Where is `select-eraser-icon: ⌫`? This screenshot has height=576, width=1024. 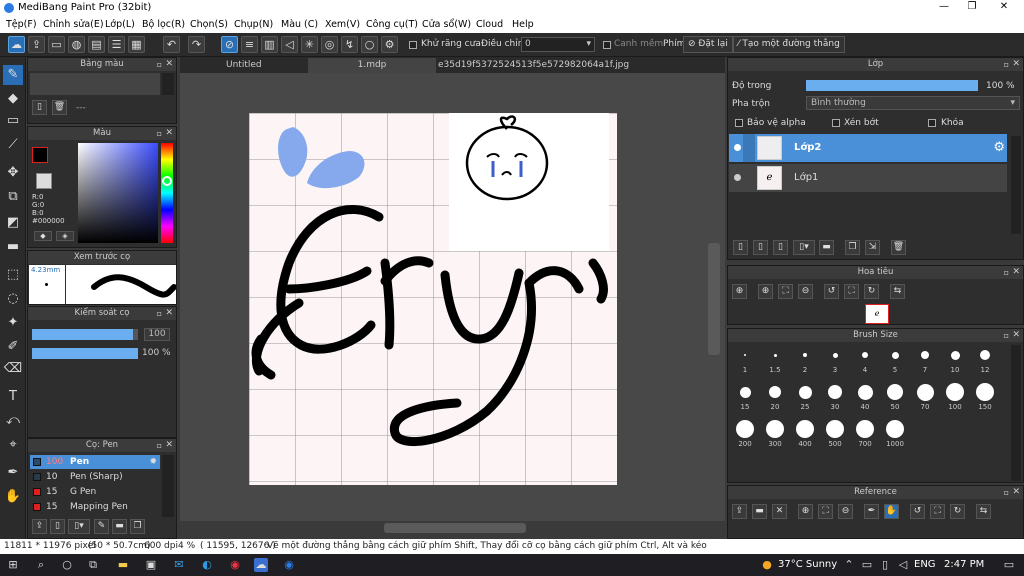
select-eraser-icon: ⌫ is located at coordinates (13, 369).